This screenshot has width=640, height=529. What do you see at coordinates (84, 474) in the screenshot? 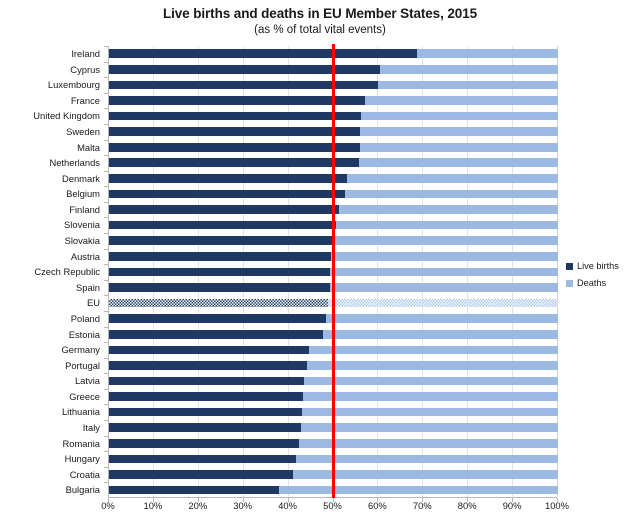
I see `y-axis-label-croatia: Croatia` at bounding box center [84, 474].